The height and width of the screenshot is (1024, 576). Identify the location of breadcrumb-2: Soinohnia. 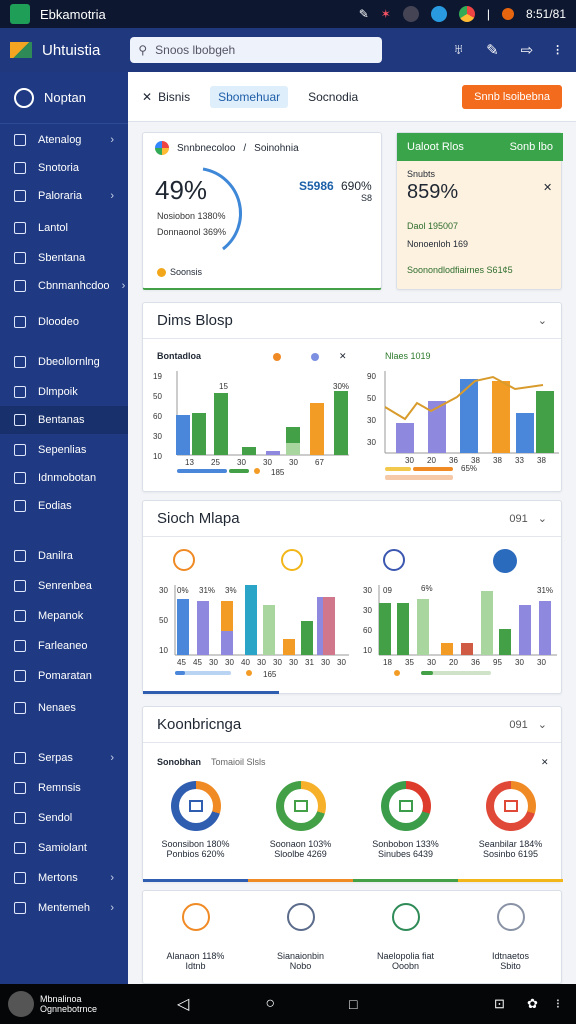
(276, 148).